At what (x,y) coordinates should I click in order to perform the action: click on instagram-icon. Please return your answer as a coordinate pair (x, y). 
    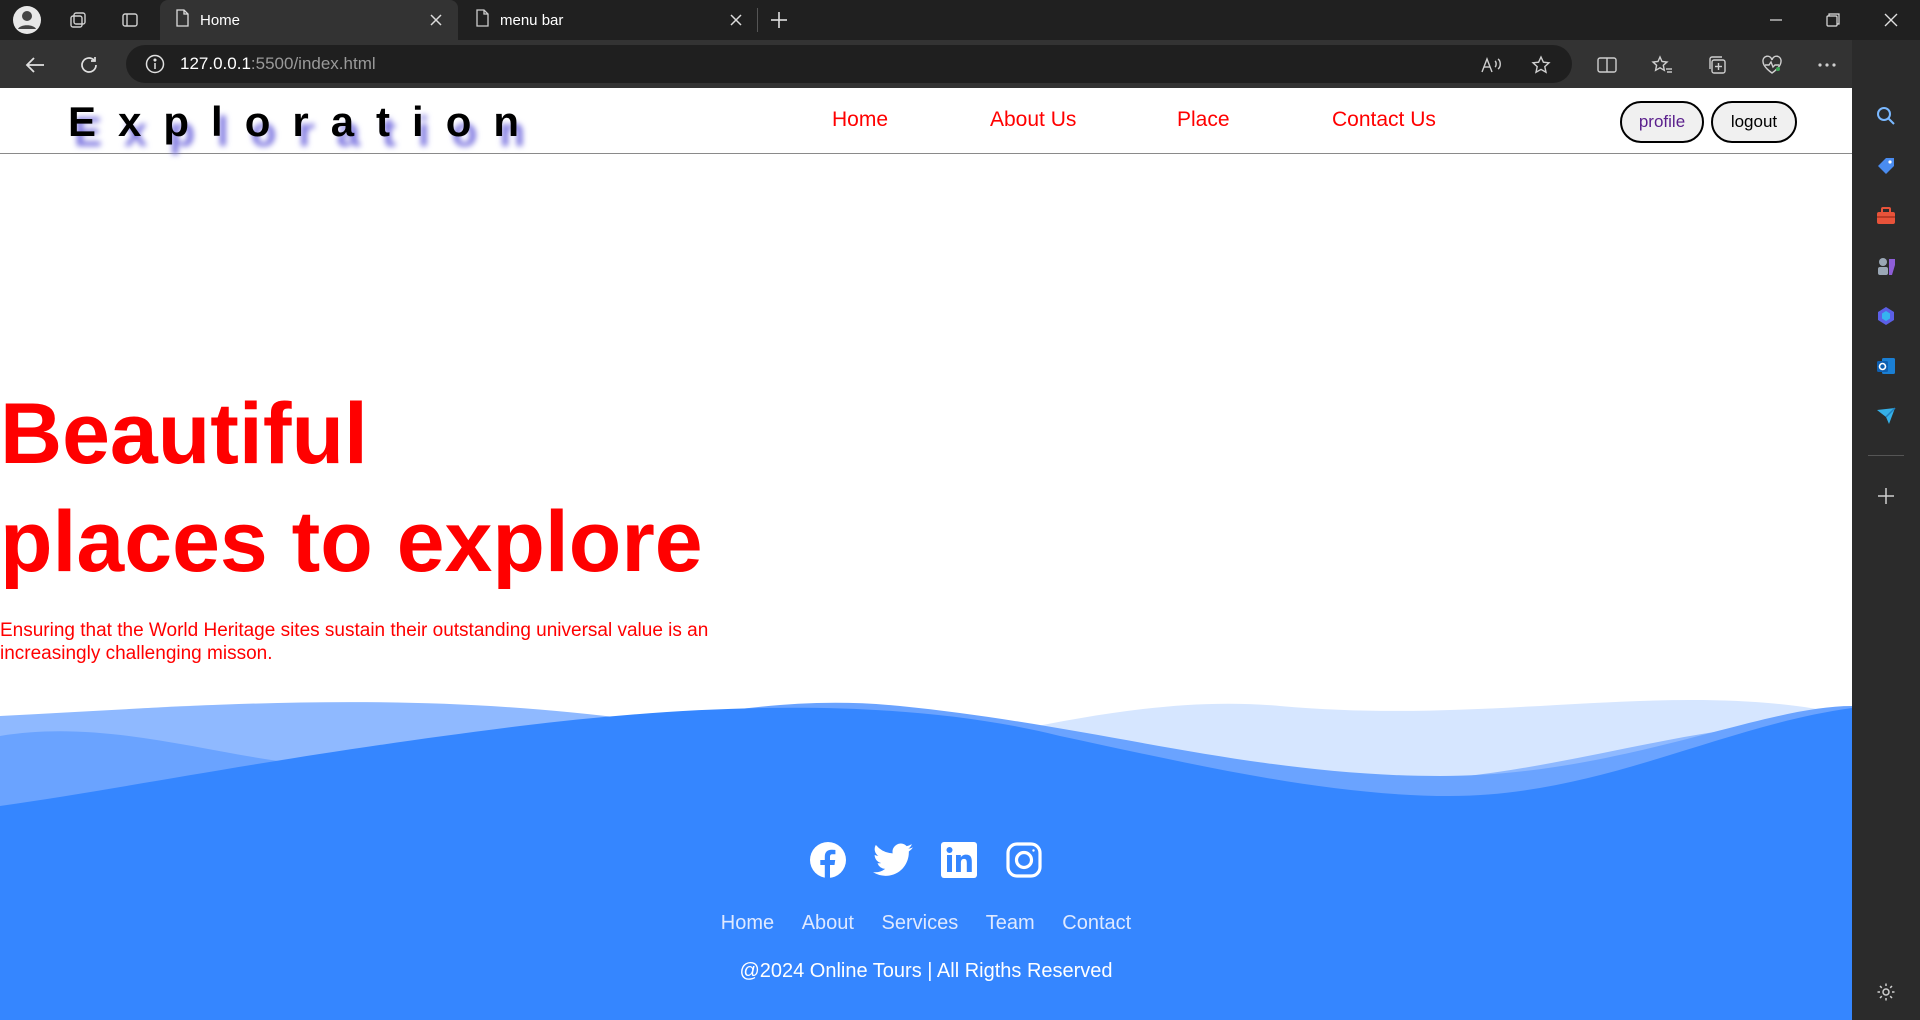
    Looking at the image, I should click on (1024, 860).